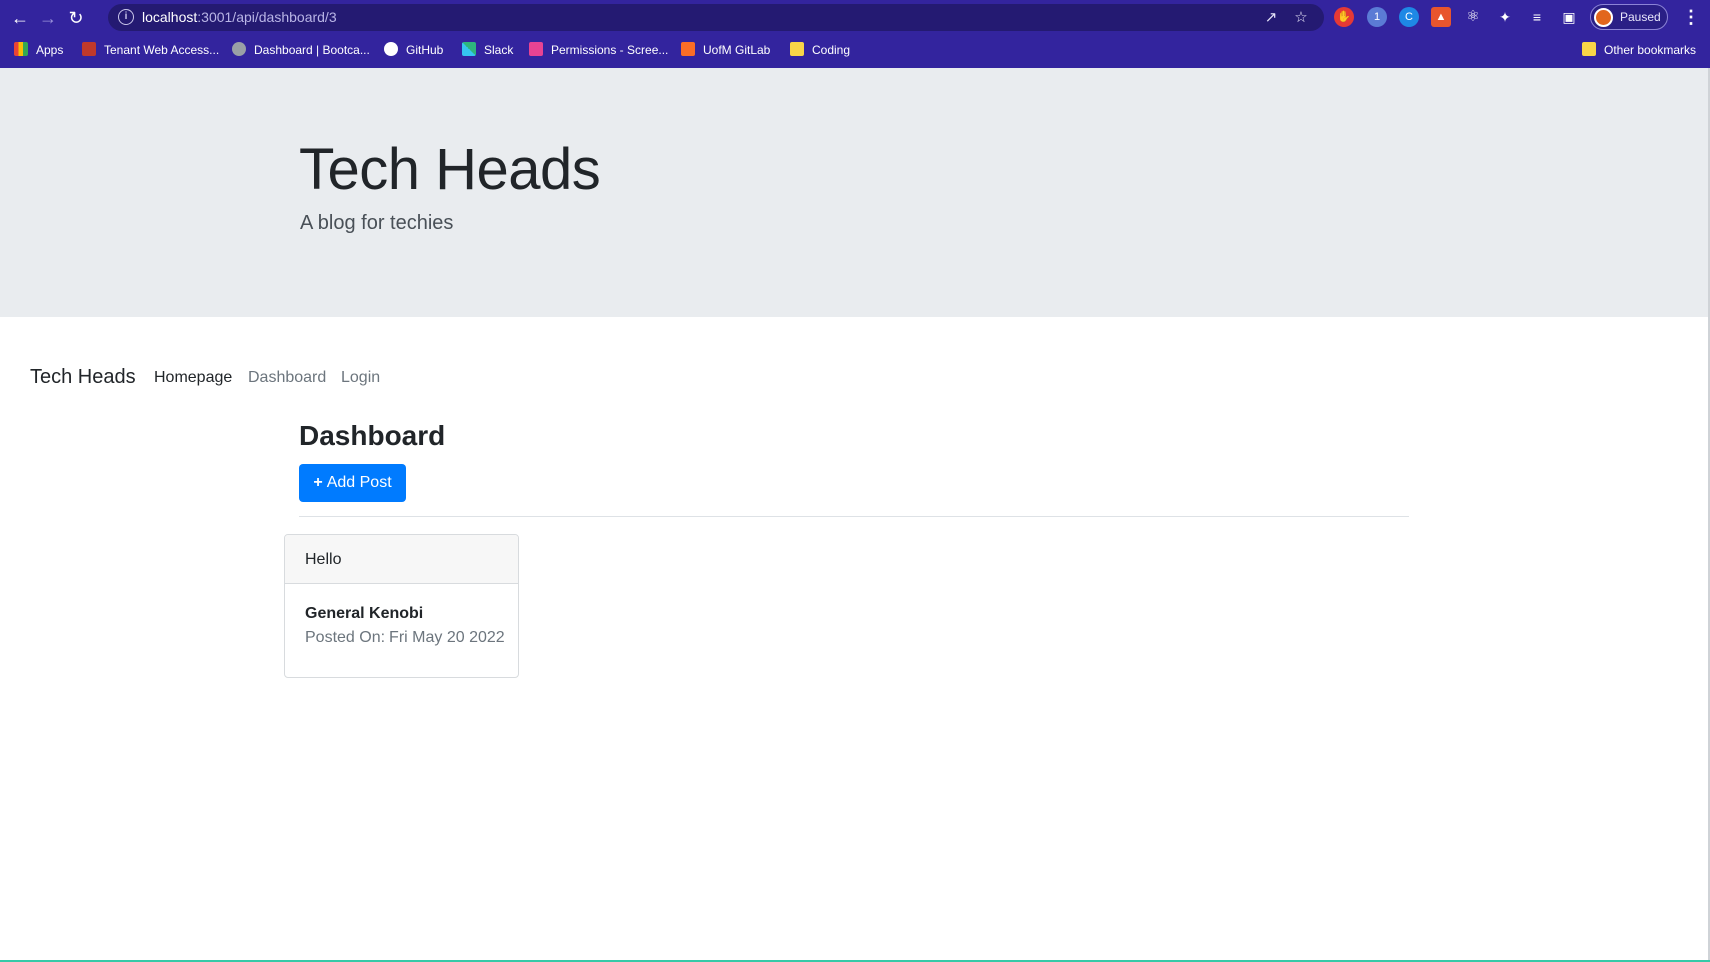 Image resolution: width=1710 pixels, height=962 pixels. Describe the element at coordinates (48, 18) in the screenshot. I see `forward-arrow-icon: →` at that location.